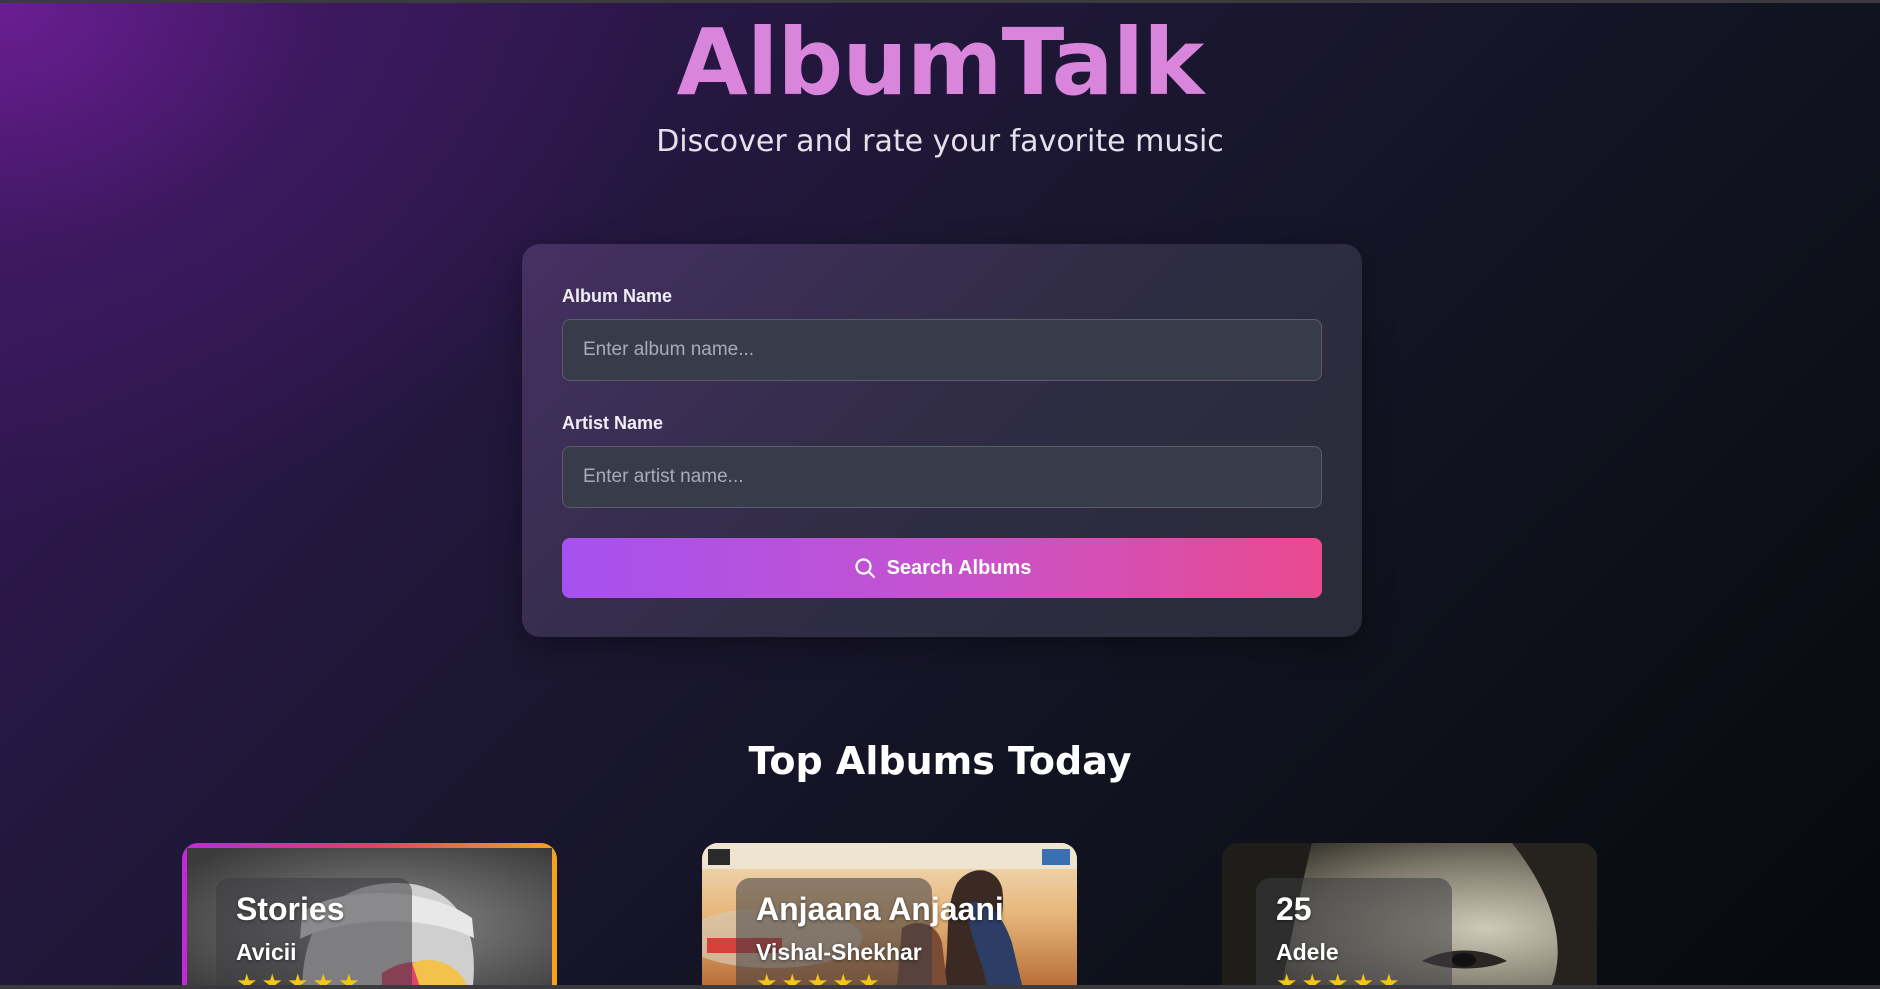 The image size is (1880, 989). What do you see at coordinates (1294, 909) in the screenshot?
I see `album-title: 25` at bounding box center [1294, 909].